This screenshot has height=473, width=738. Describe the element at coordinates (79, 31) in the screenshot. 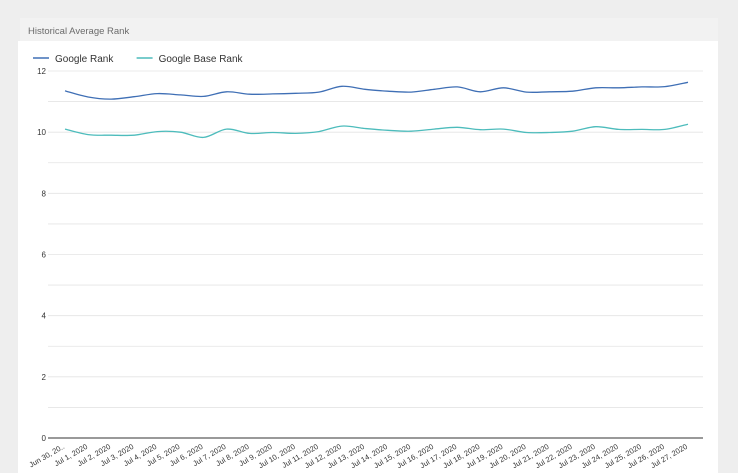

I see `panel-title: Historical Average Rank` at that location.